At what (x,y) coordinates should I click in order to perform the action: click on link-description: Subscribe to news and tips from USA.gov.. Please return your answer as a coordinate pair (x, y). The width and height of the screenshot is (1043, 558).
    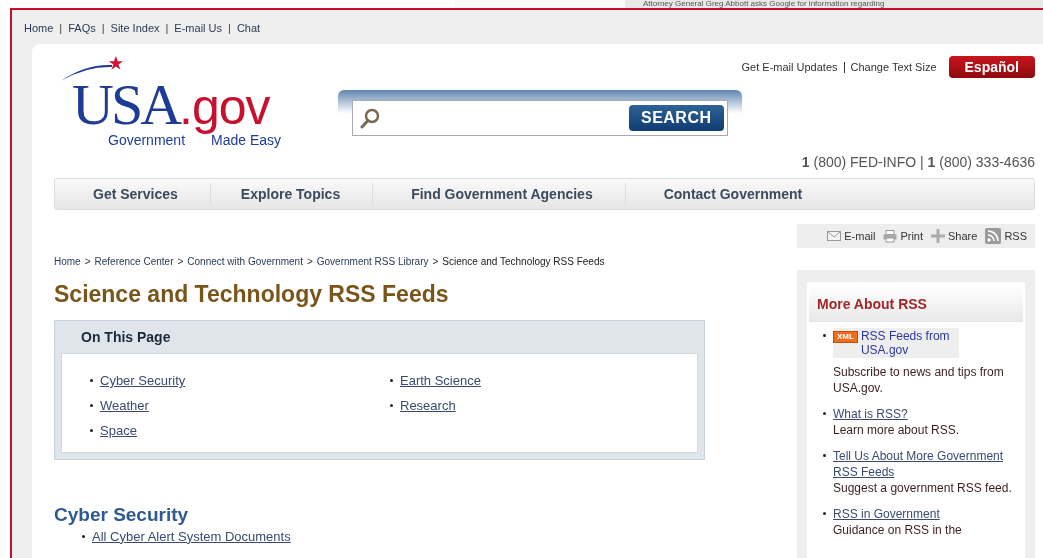
    Looking at the image, I should click on (919, 380).